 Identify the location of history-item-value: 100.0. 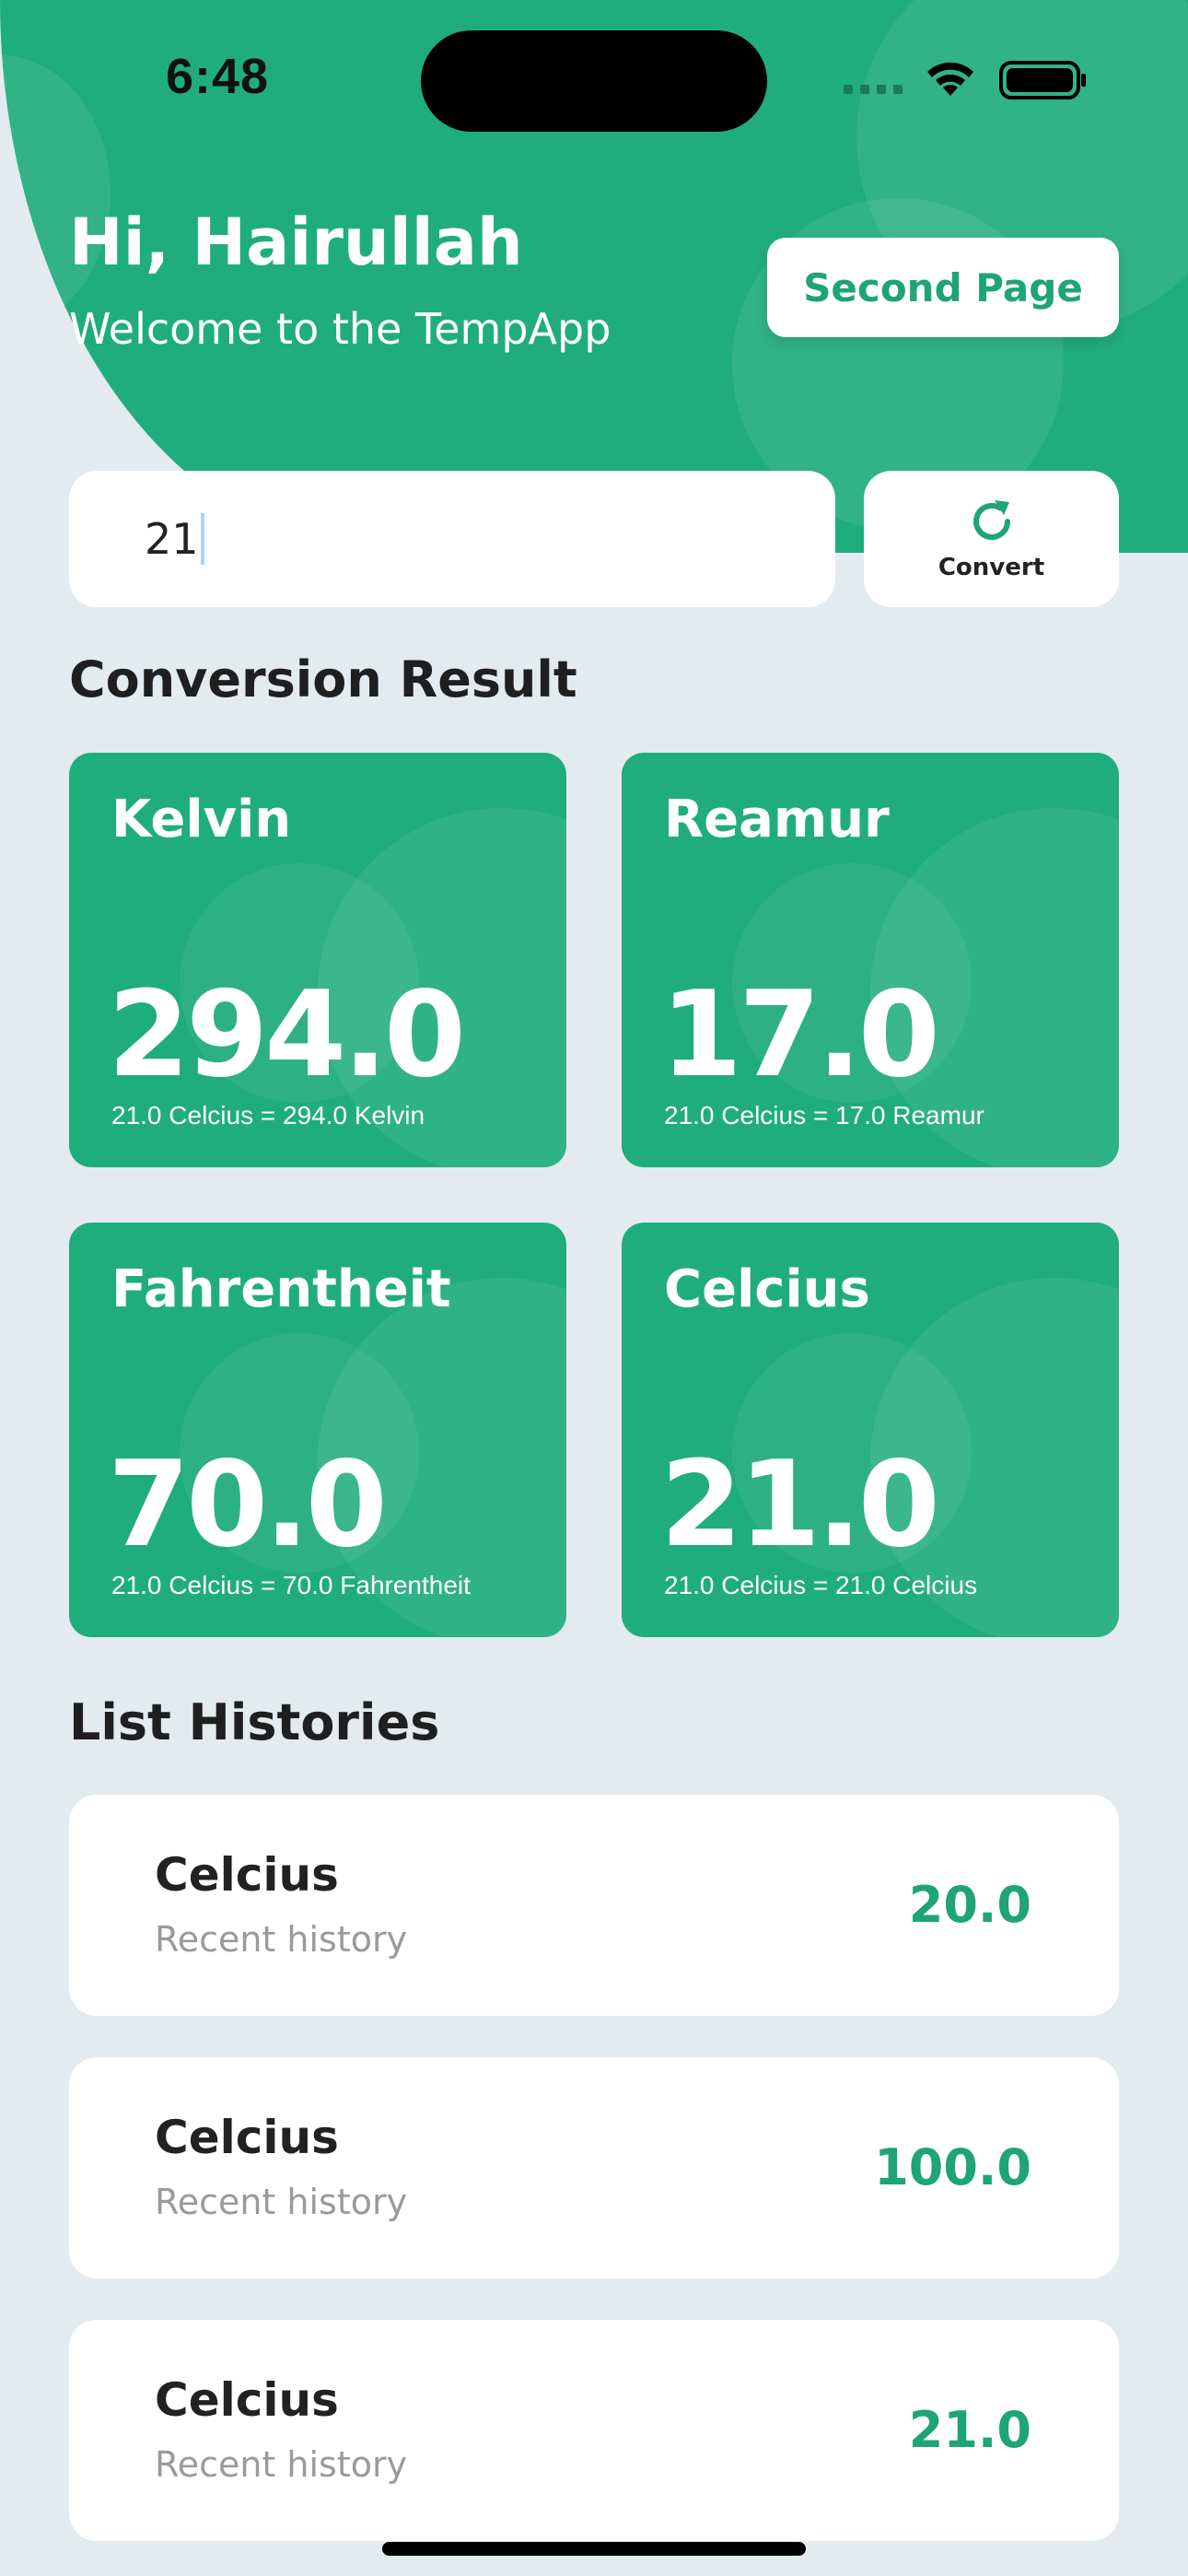
(952, 2167).